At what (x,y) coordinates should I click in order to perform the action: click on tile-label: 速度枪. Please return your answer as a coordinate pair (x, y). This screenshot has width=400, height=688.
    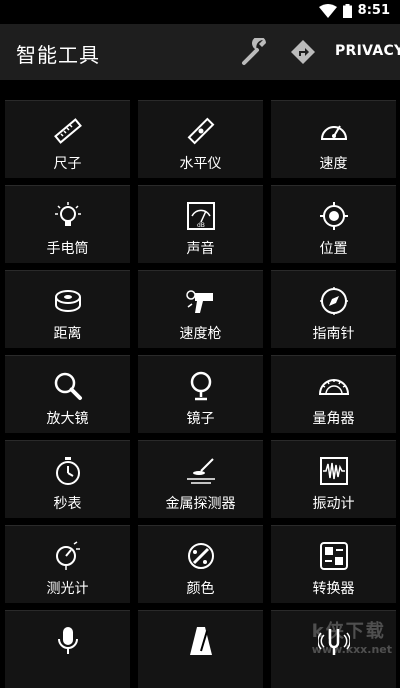
    Looking at the image, I should click on (200, 333).